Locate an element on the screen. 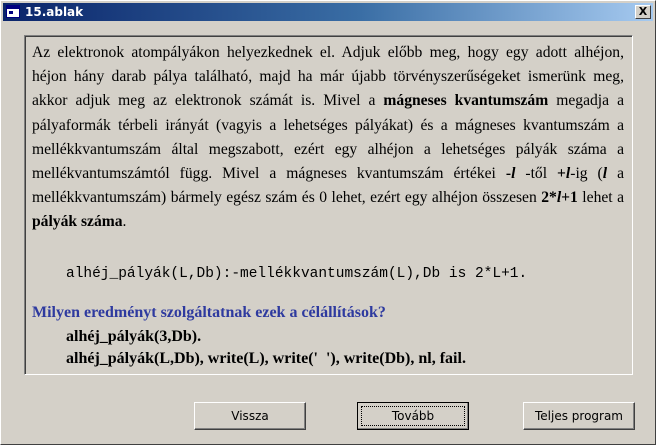  next-button: Tovább is located at coordinates (413, 416).